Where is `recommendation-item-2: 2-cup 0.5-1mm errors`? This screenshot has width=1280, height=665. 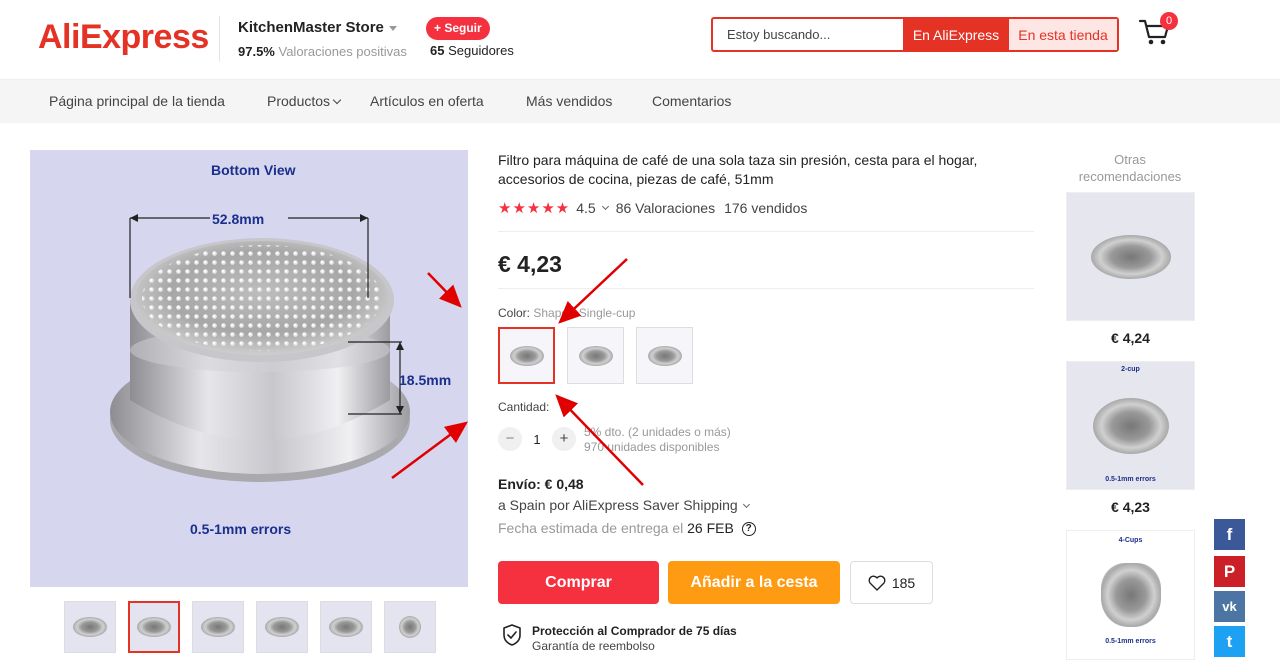 recommendation-item-2: 2-cup 0.5-1mm errors is located at coordinates (1130, 425).